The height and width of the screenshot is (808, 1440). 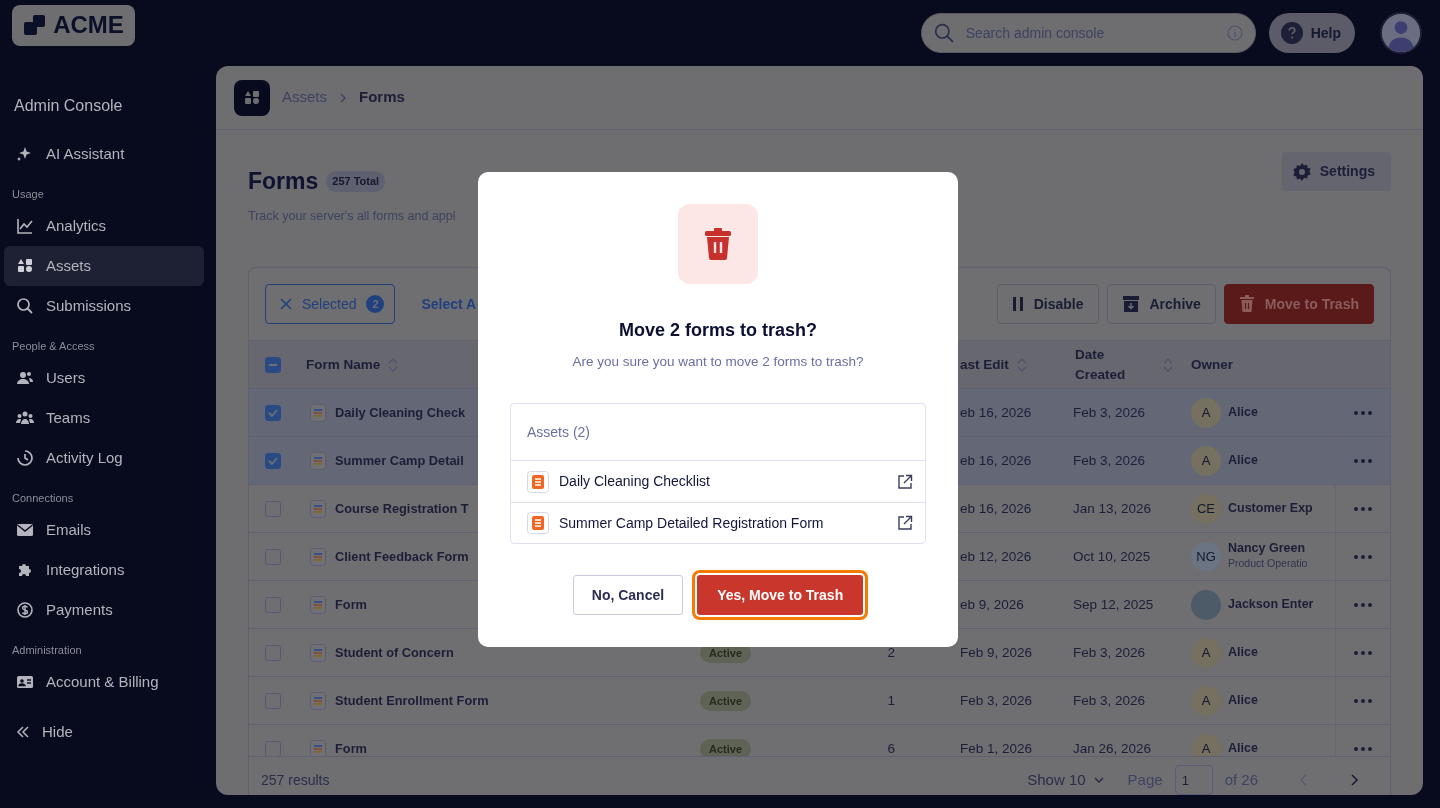 What do you see at coordinates (53, 346) in the screenshot?
I see `section-heading: People & Access` at bounding box center [53, 346].